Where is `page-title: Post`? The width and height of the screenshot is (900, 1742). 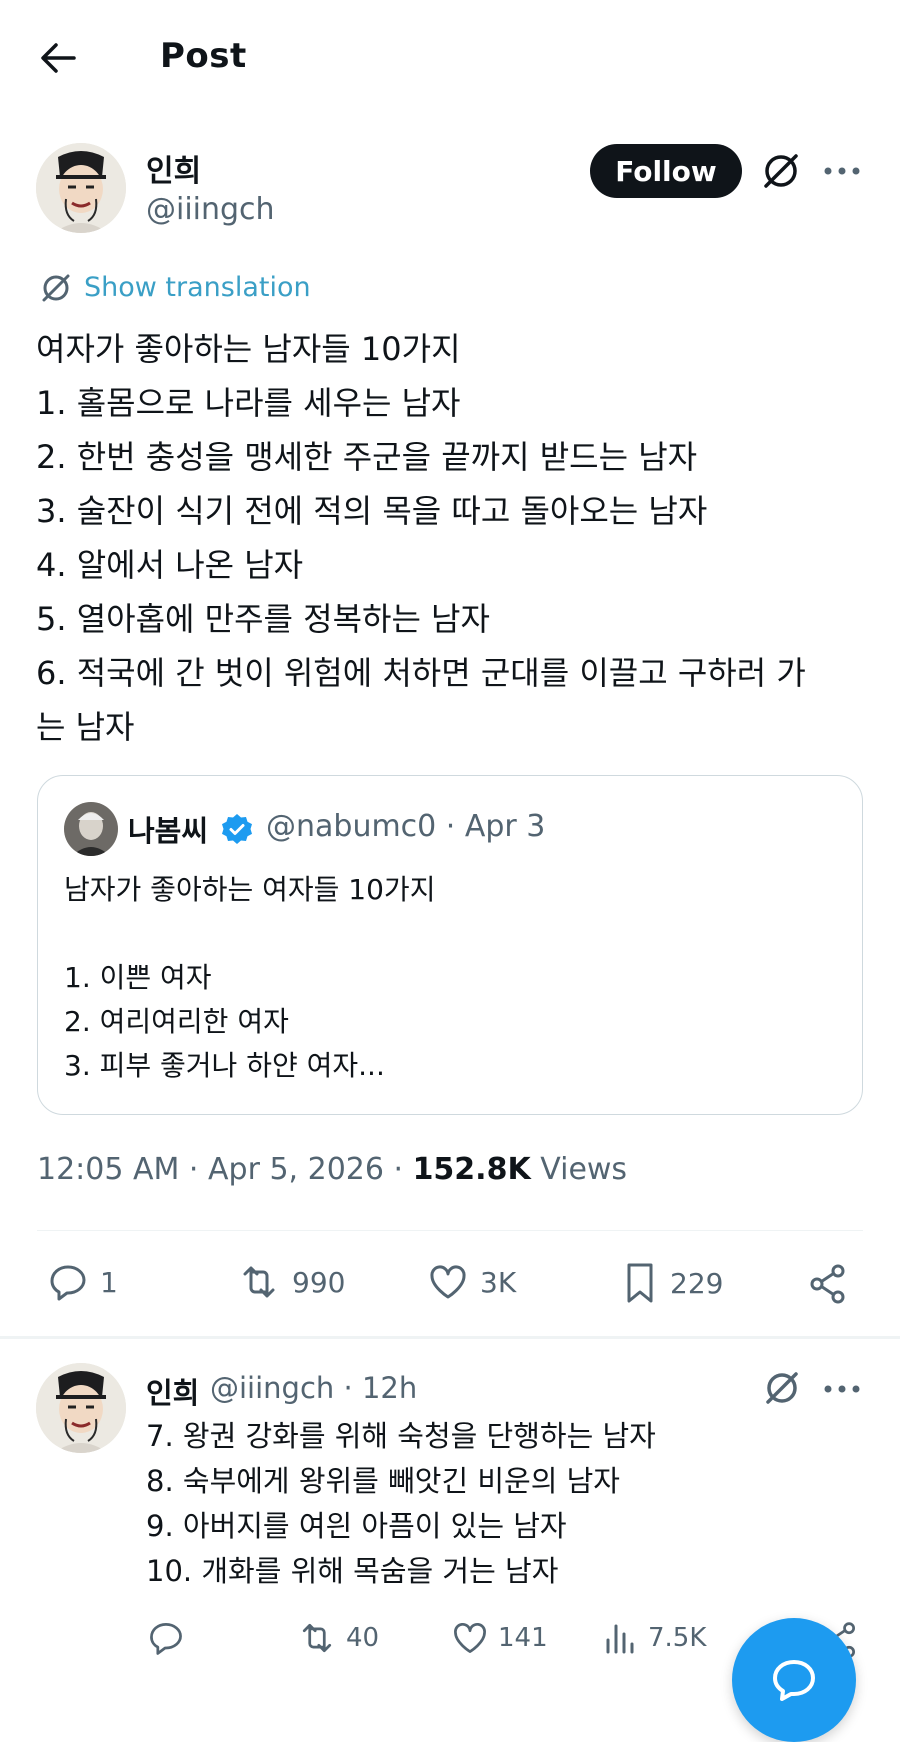 page-title: Post is located at coordinates (203, 56).